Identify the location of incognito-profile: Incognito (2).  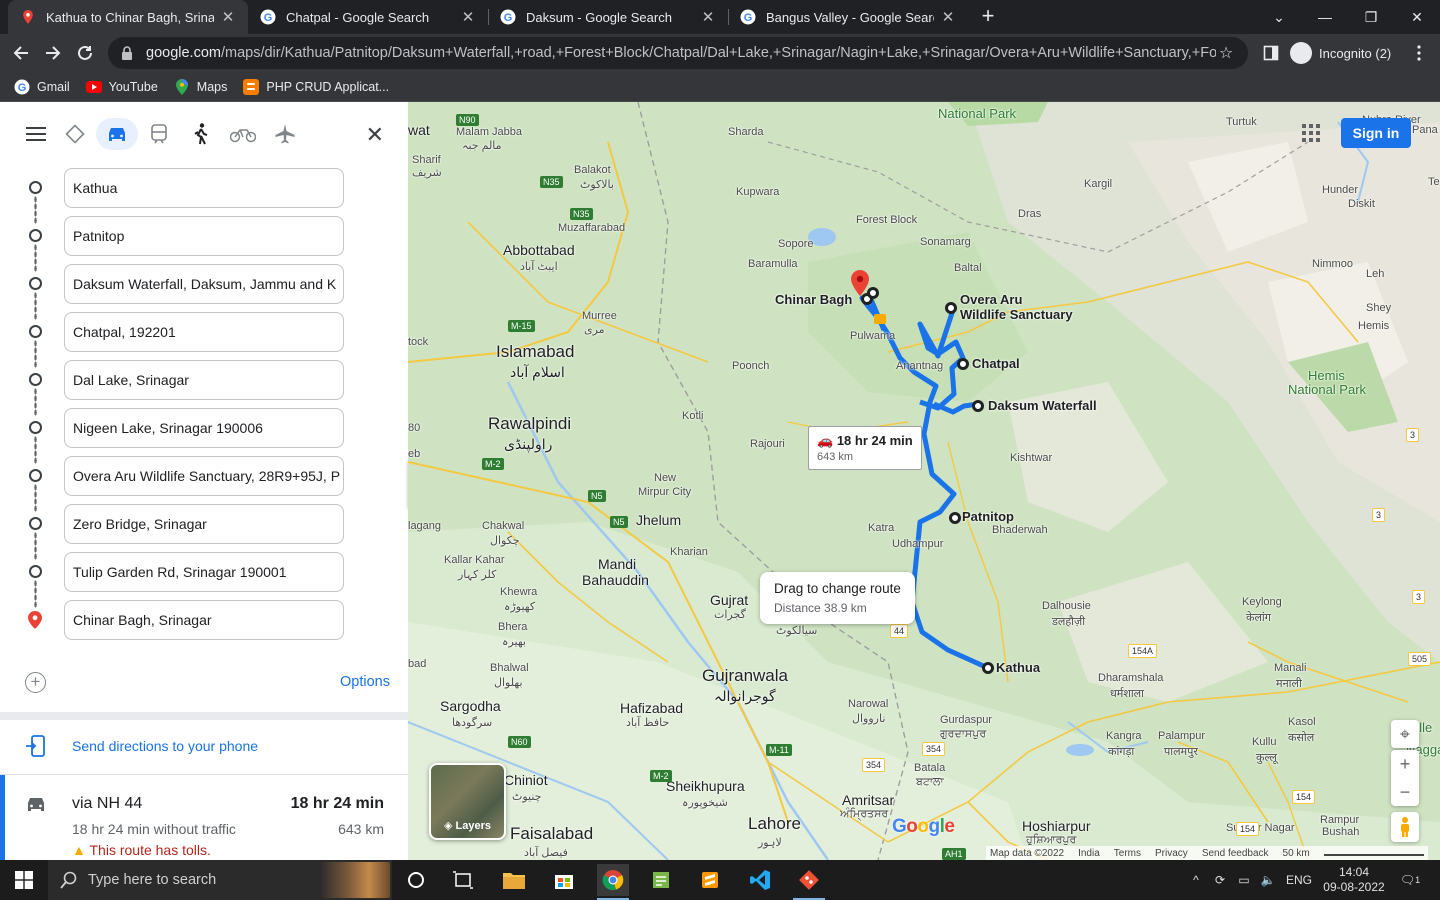
(1340, 53).